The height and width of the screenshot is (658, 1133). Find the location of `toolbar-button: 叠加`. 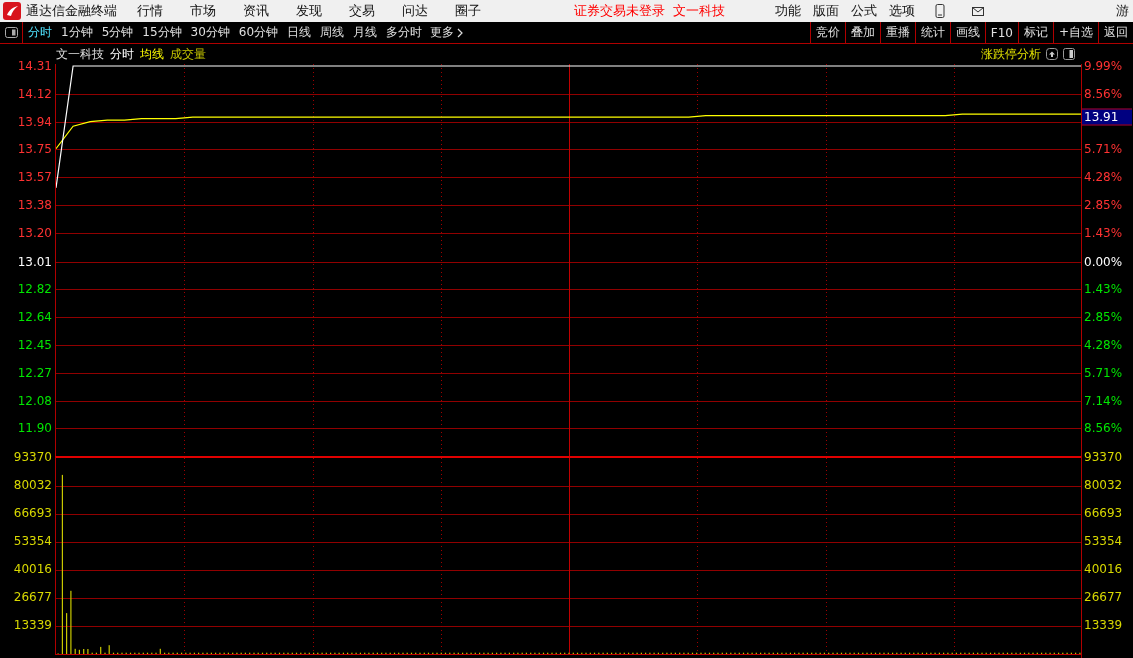

toolbar-button: 叠加 is located at coordinates (862, 32).